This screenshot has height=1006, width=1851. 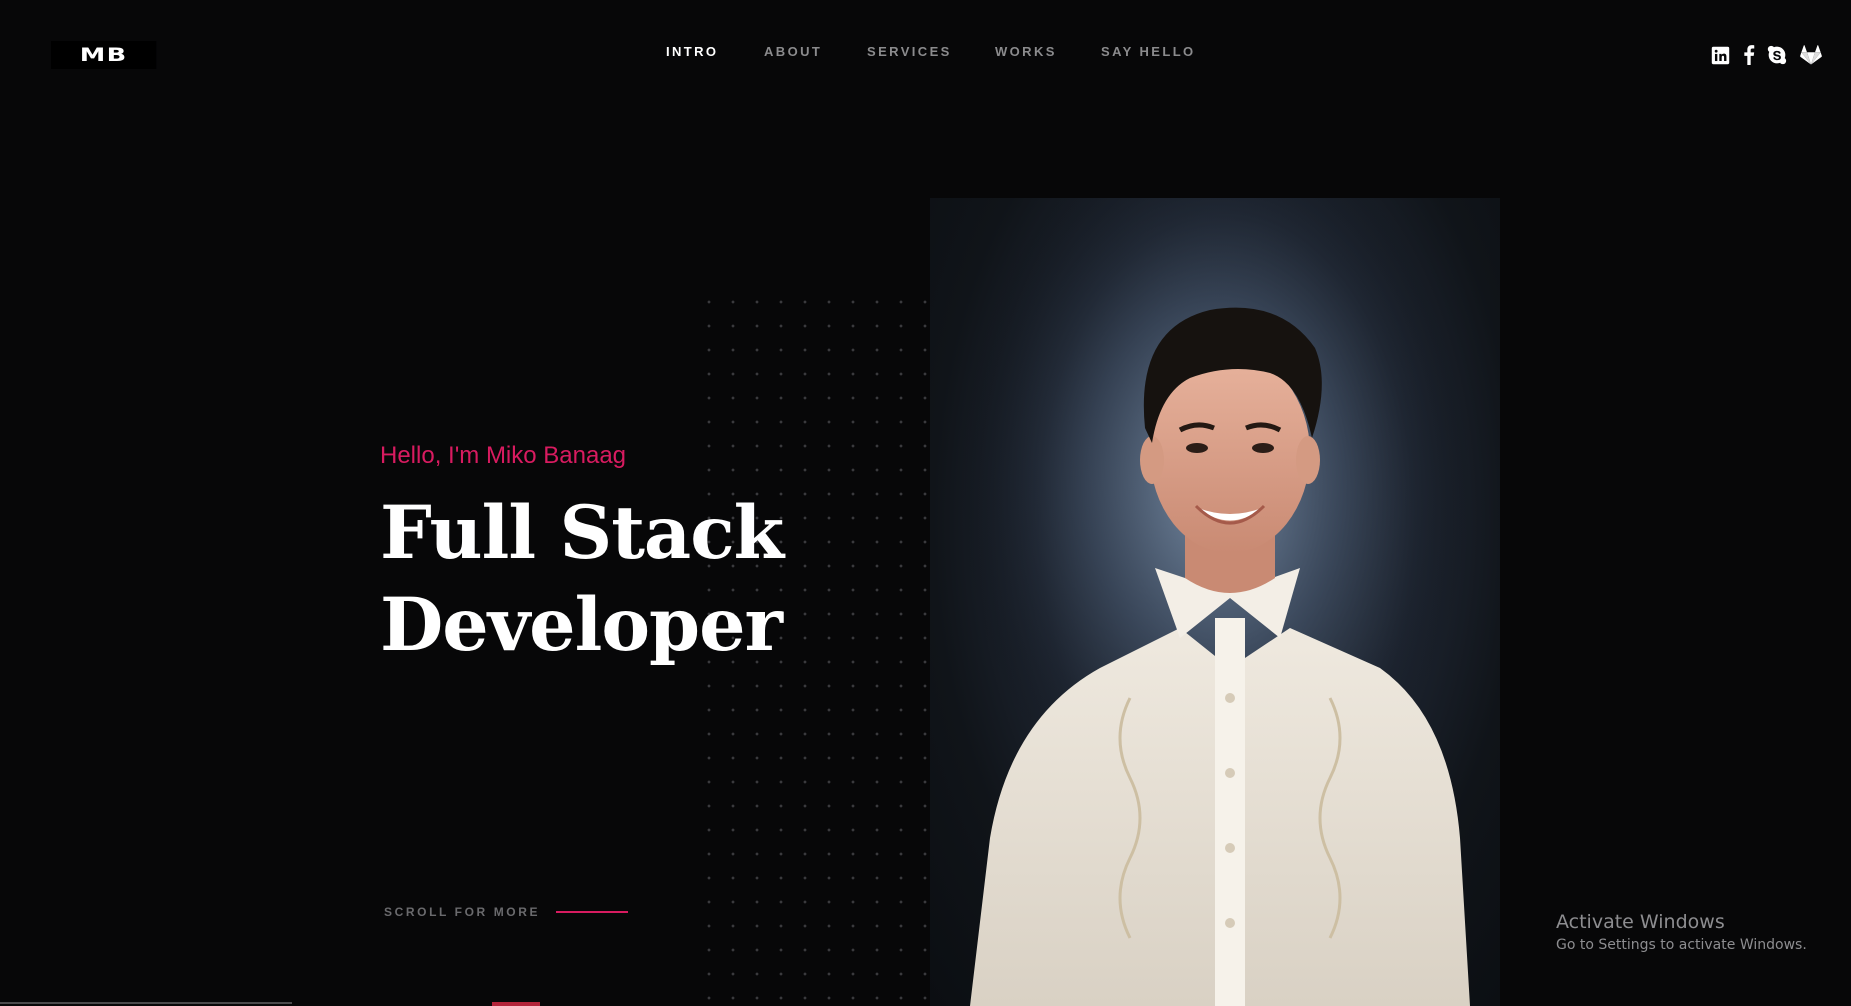 I want to click on nav-item-about: ABOUT, so click(x=793, y=51).